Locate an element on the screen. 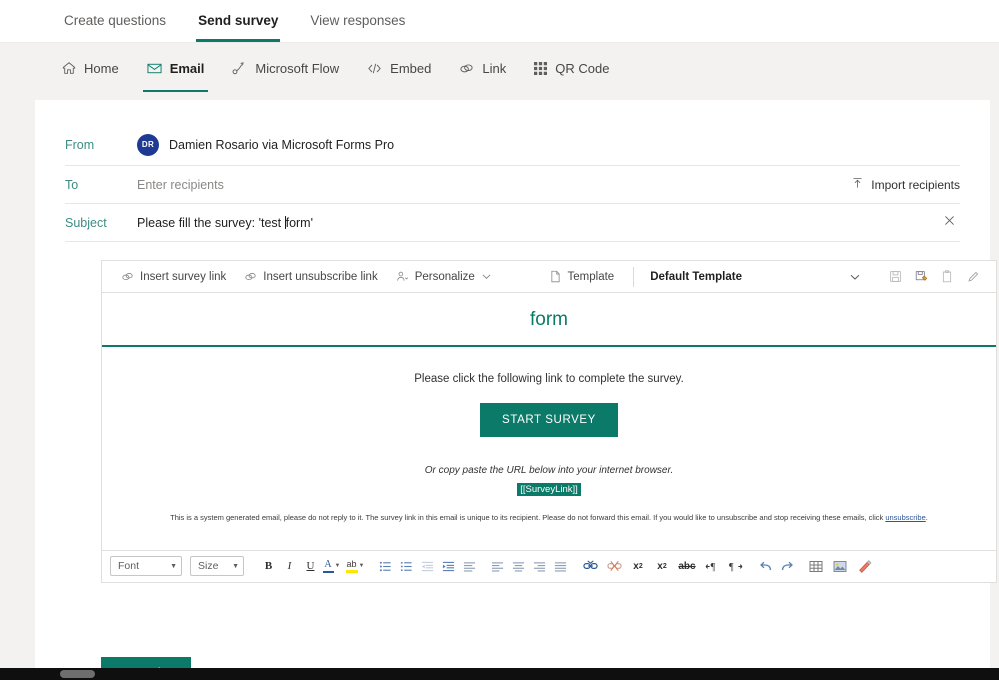 The image size is (999, 680). to-label: To is located at coordinates (72, 184).